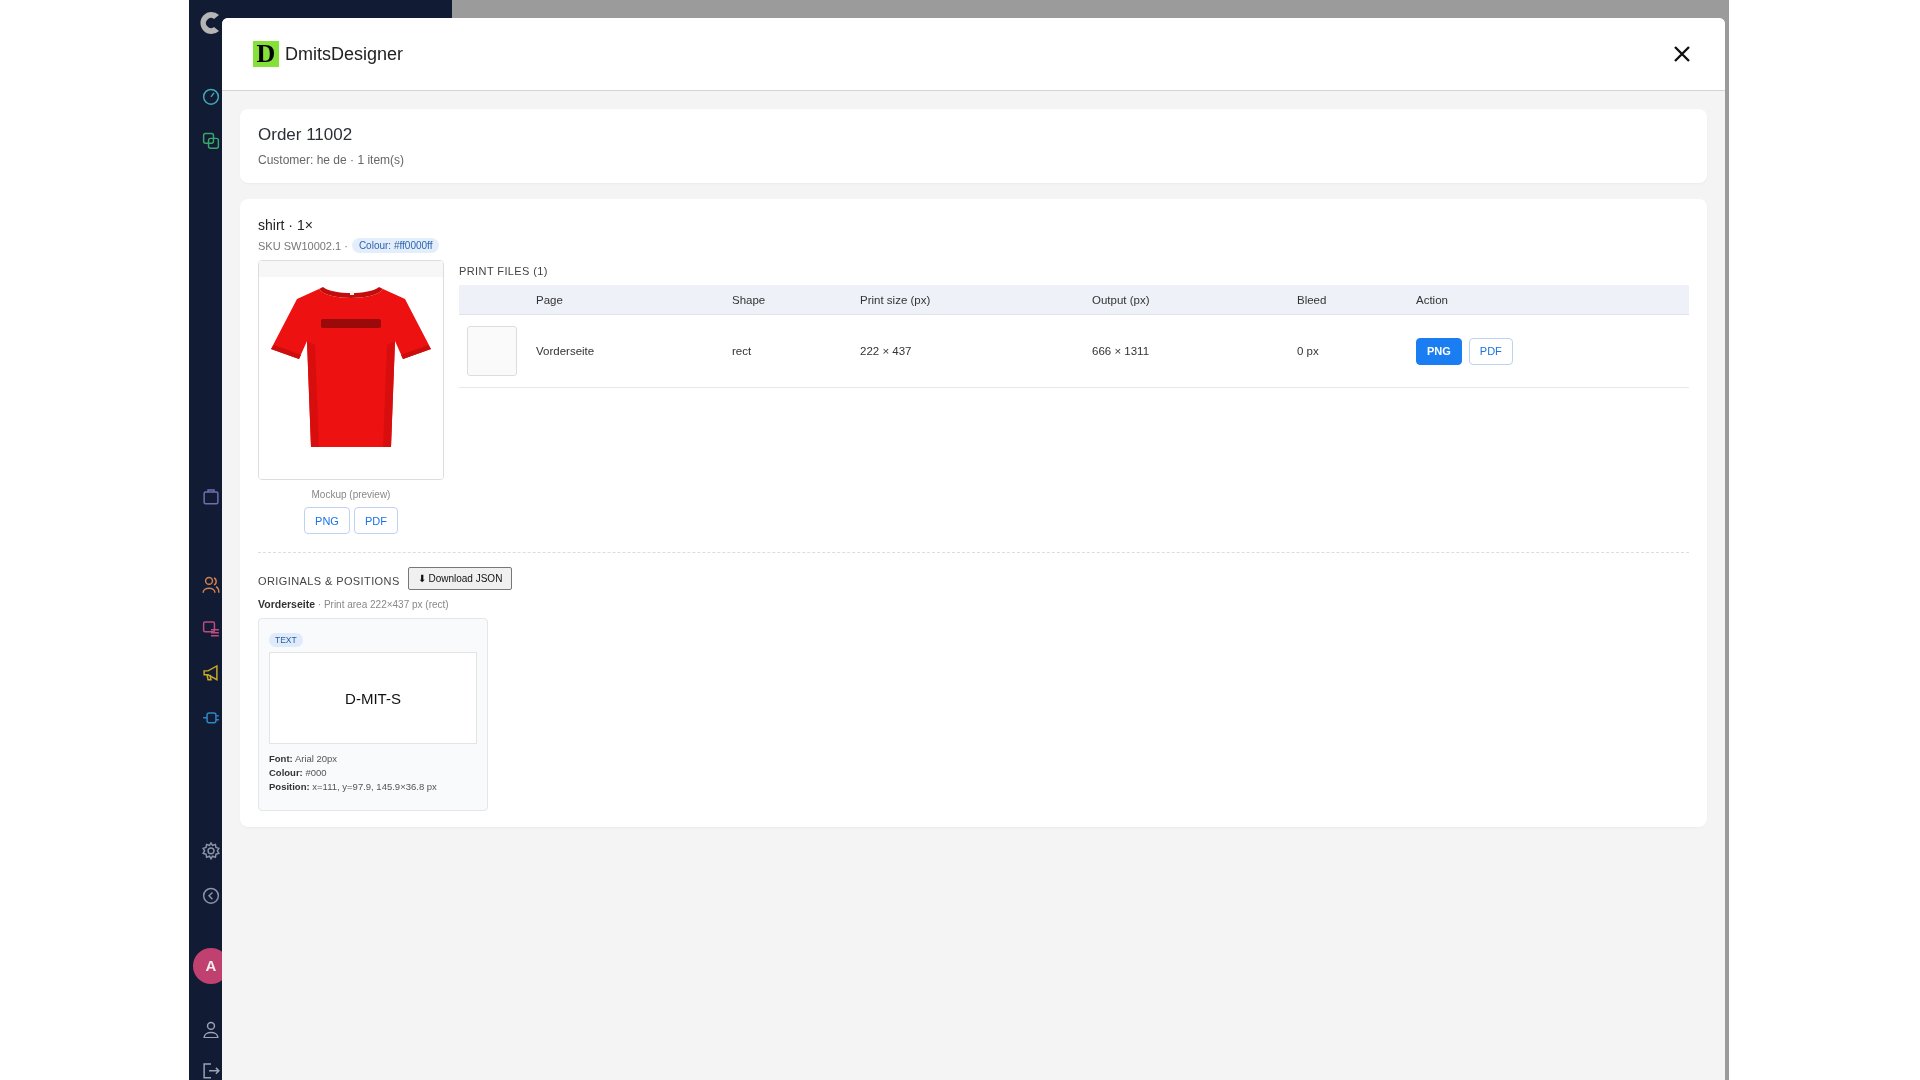 The image size is (1920, 1080). What do you see at coordinates (286, 640) in the screenshot?
I see `type-tag: TEXT` at bounding box center [286, 640].